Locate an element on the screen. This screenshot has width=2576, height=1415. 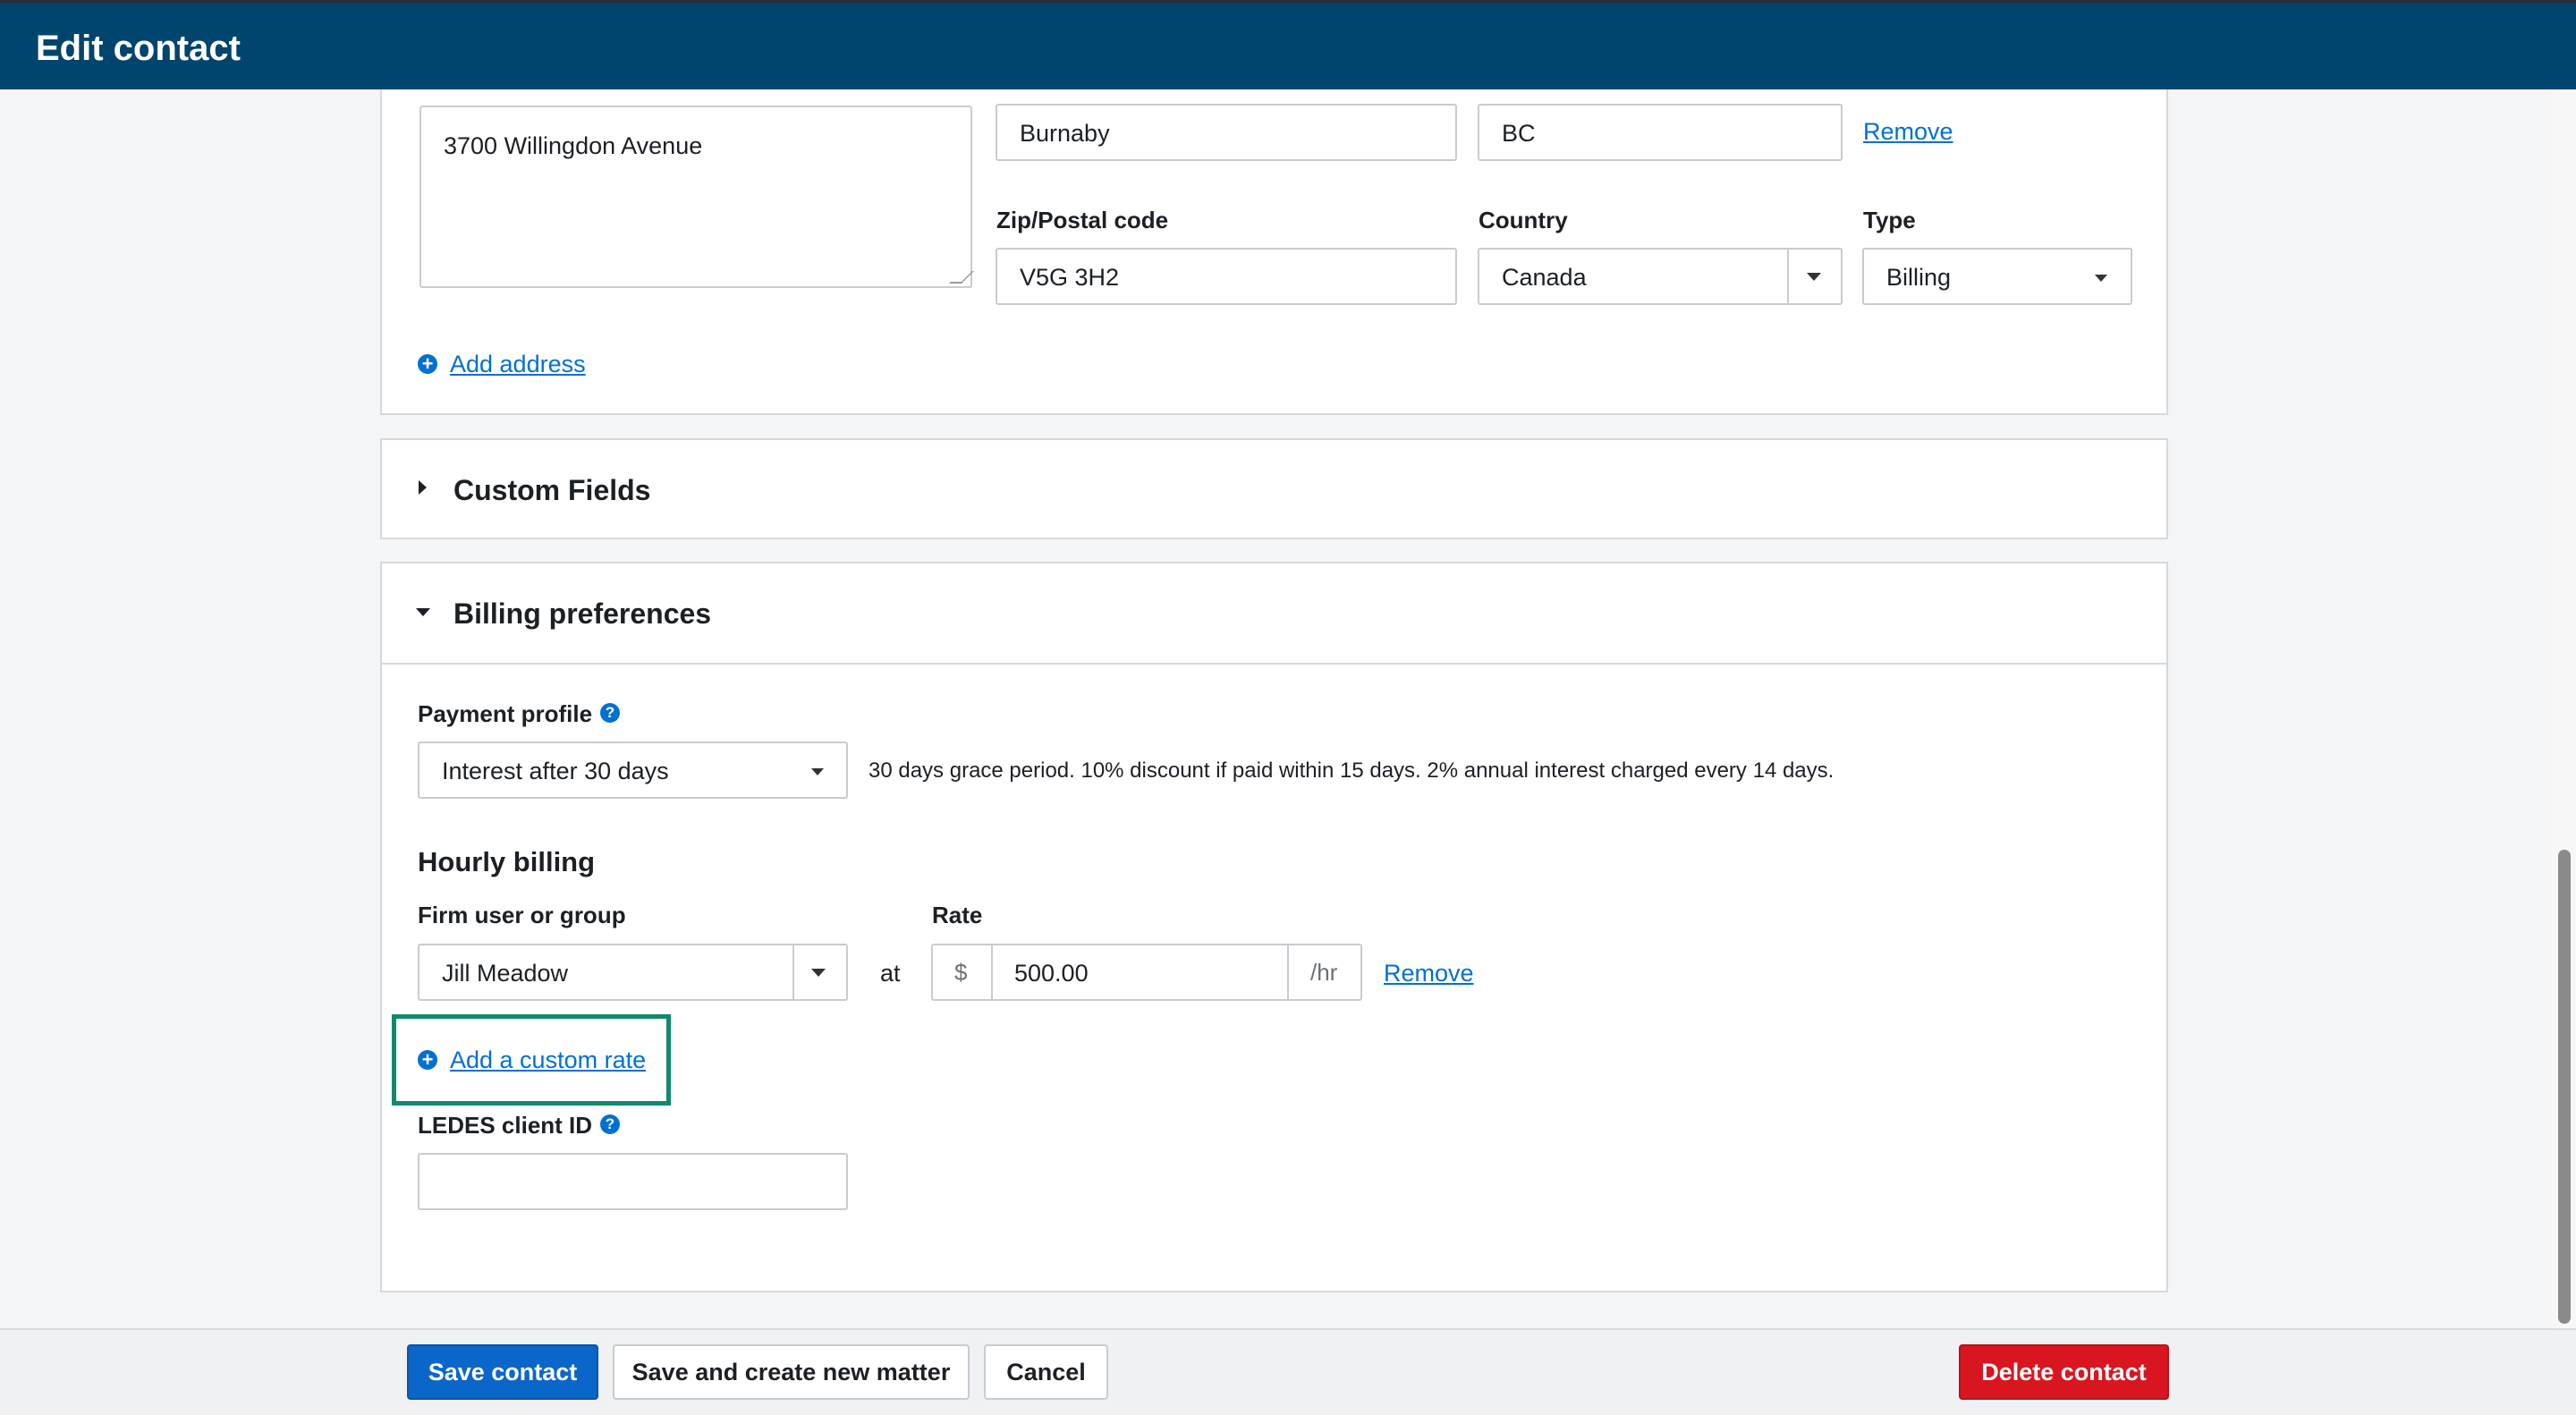
country-value: Canada is located at coordinates (1544, 278).